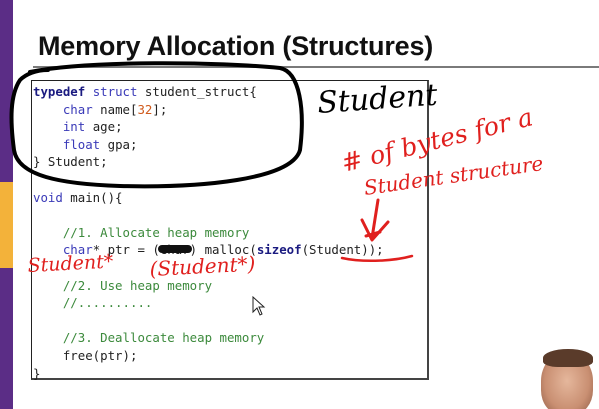 The image size is (599, 409). Describe the element at coordinates (316, 67) in the screenshot. I see `title-divider` at that location.